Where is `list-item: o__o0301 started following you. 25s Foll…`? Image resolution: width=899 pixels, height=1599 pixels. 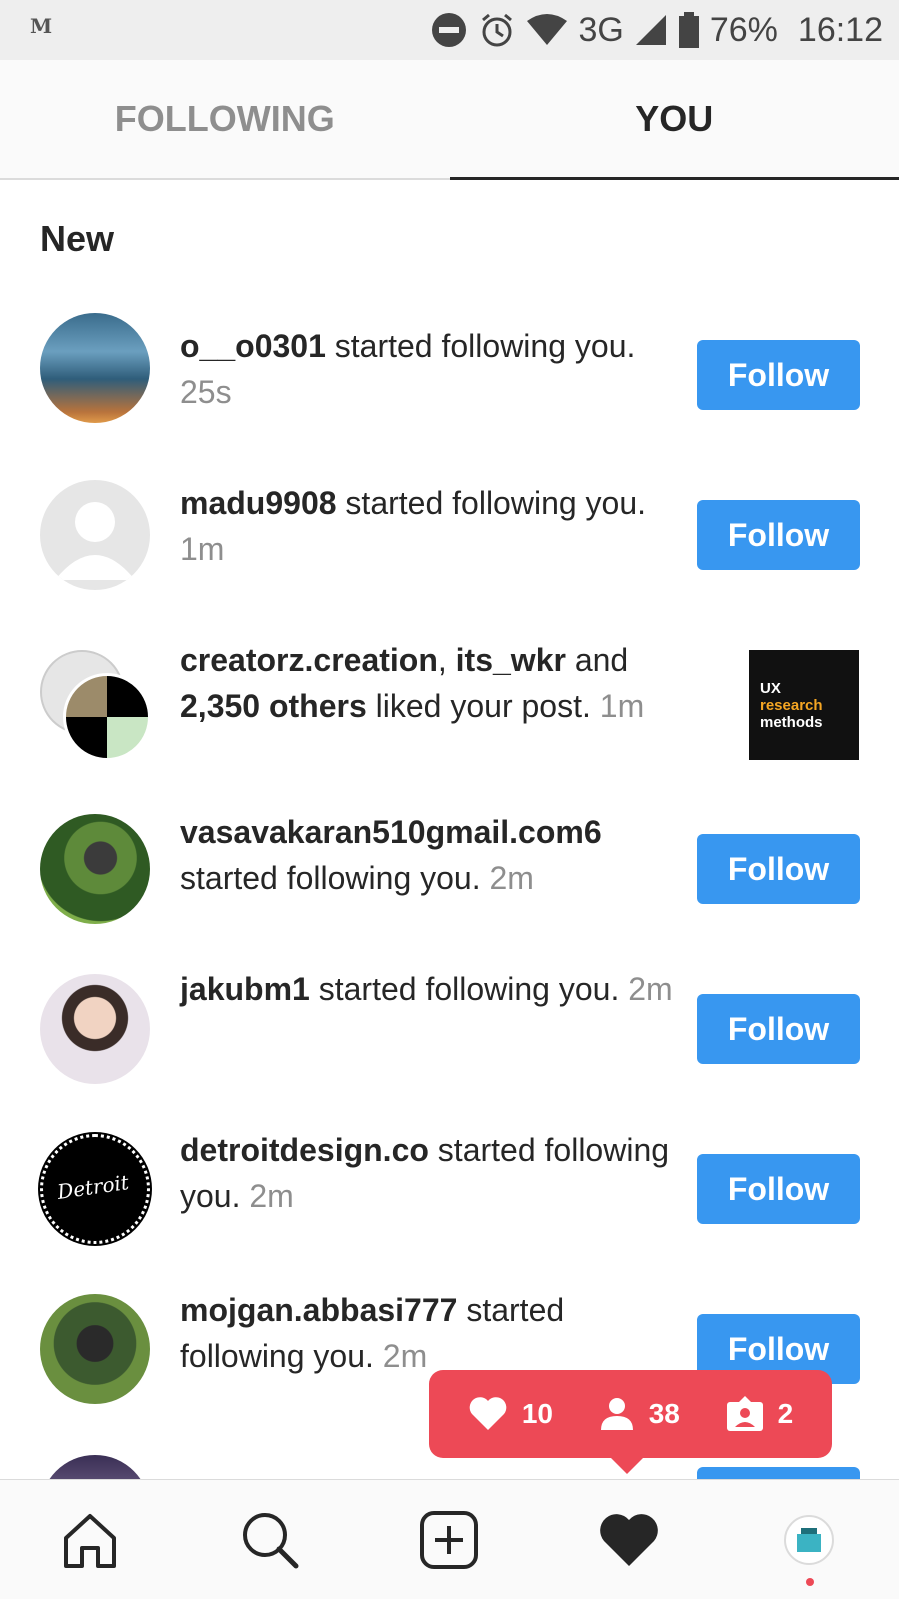 list-item: o__o0301 started following you. 25s Foll… is located at coordinates (449, 373).